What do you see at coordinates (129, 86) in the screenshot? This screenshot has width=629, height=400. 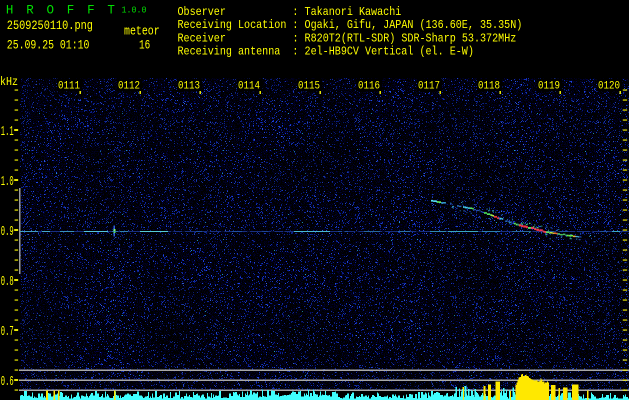 I see `svg-text: 0112` at bounding box center [129, 86].